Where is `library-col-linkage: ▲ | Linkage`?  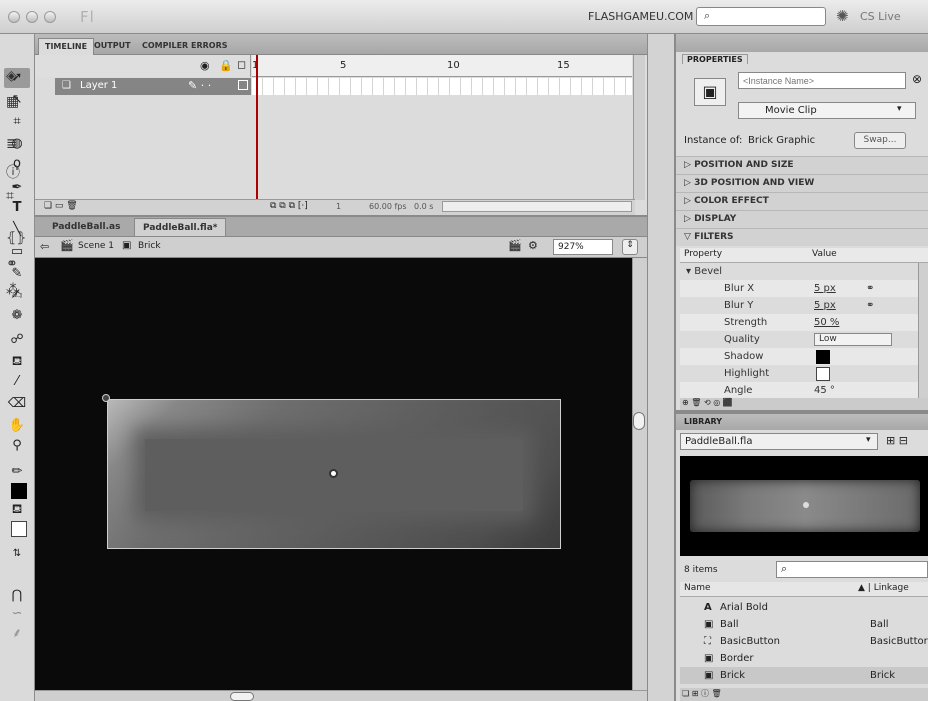
library-col-linkage: ▲ | Linkage is located at coordinates (883, 588).